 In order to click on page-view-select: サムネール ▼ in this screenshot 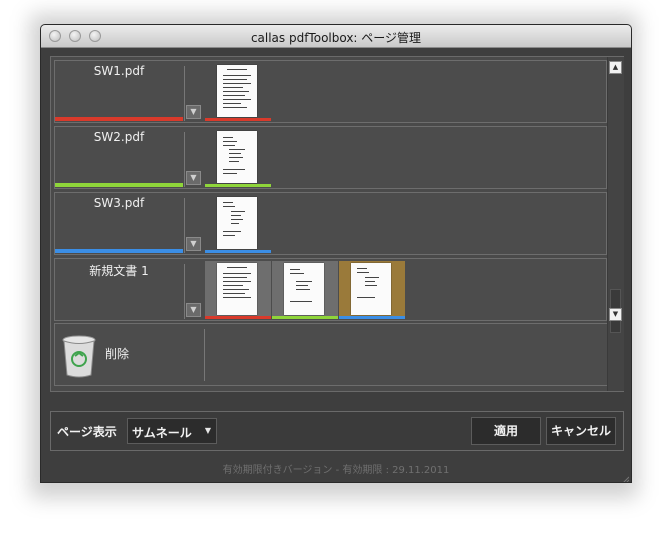, I will do `click(172, 431)`.